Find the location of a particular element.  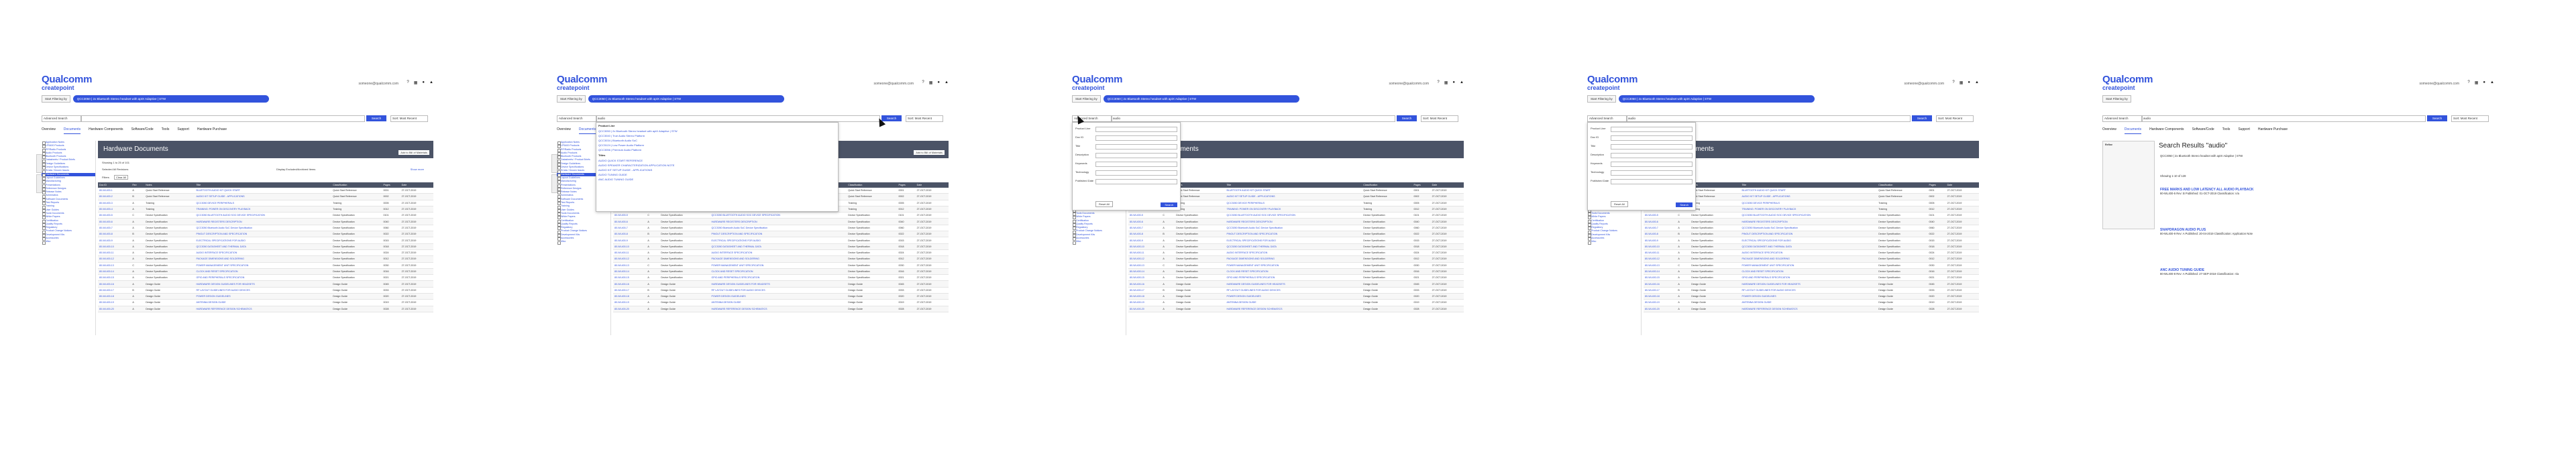

table-cell: CLOCK AND RESET SPECIFICATION is located at coordinates (1293, 272).